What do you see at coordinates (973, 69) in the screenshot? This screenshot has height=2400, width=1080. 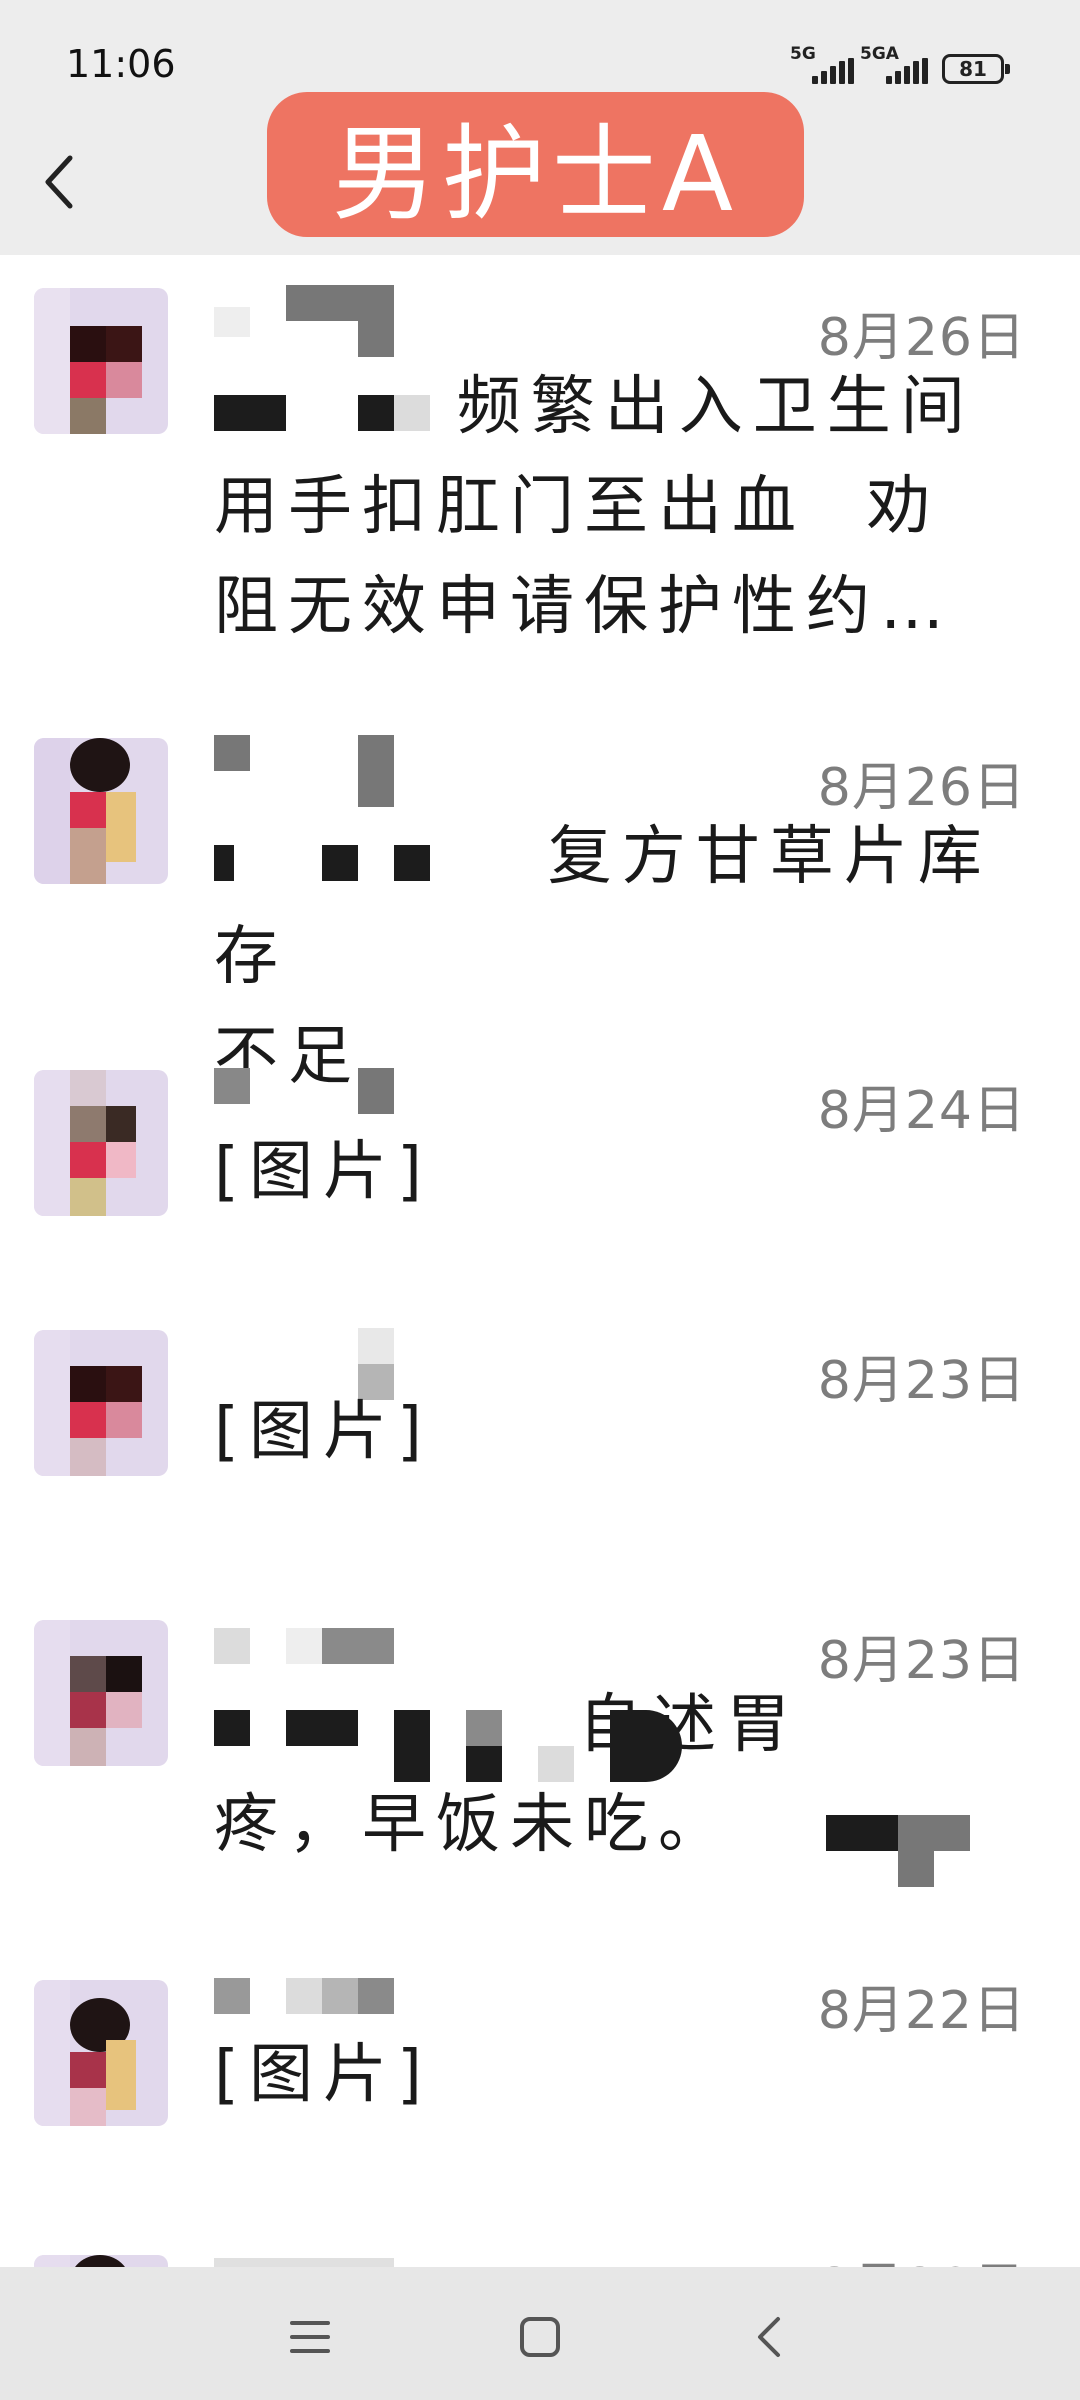 I see `battery-level: 81` at bounding box center [973, 69].